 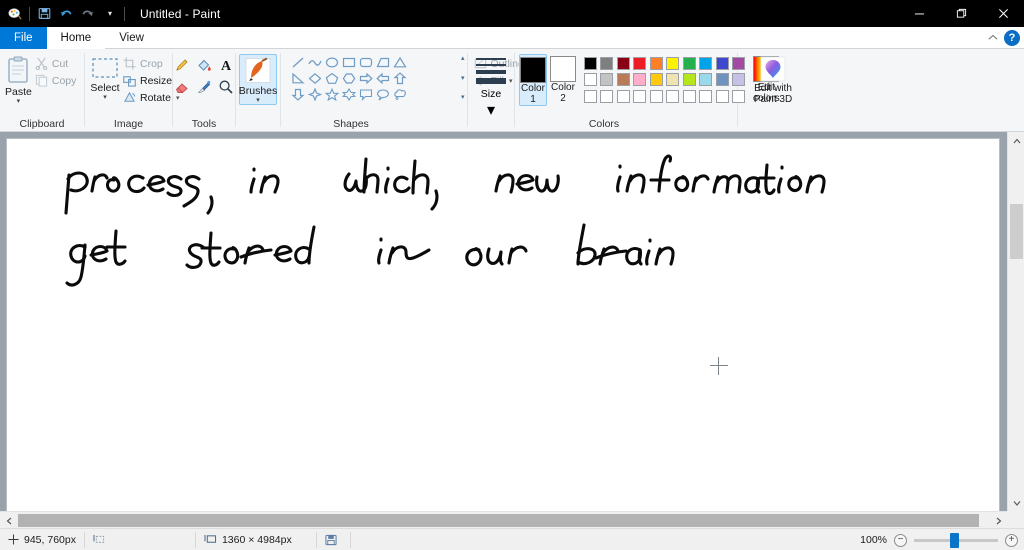 What do you see at coordinates (18, 79) in the screenshot?
I see `paste-button: Paste ▾` at bounding box center [18, 79].